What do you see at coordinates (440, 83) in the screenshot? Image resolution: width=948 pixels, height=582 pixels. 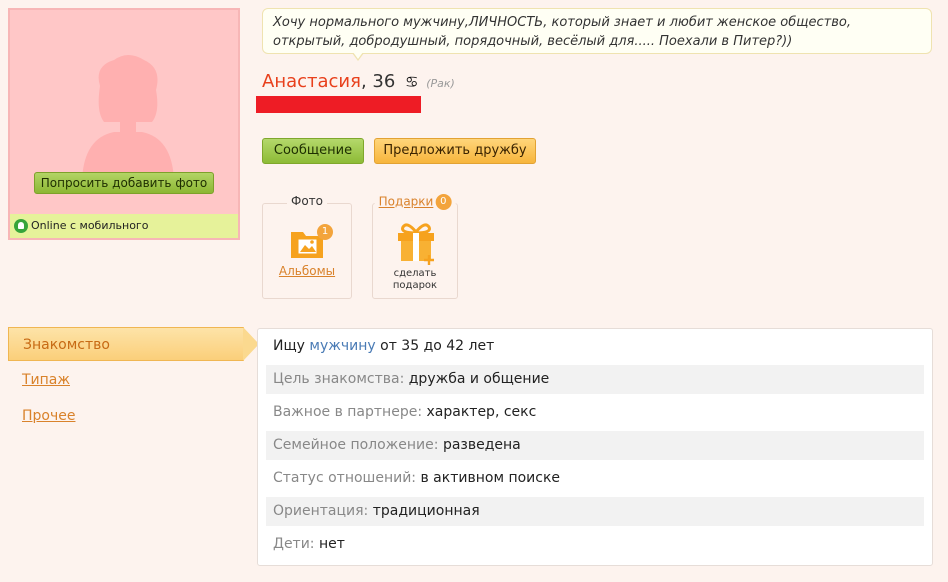 I see `zodiac-sign-name: (Рак)` at bounding box center [440, 83].